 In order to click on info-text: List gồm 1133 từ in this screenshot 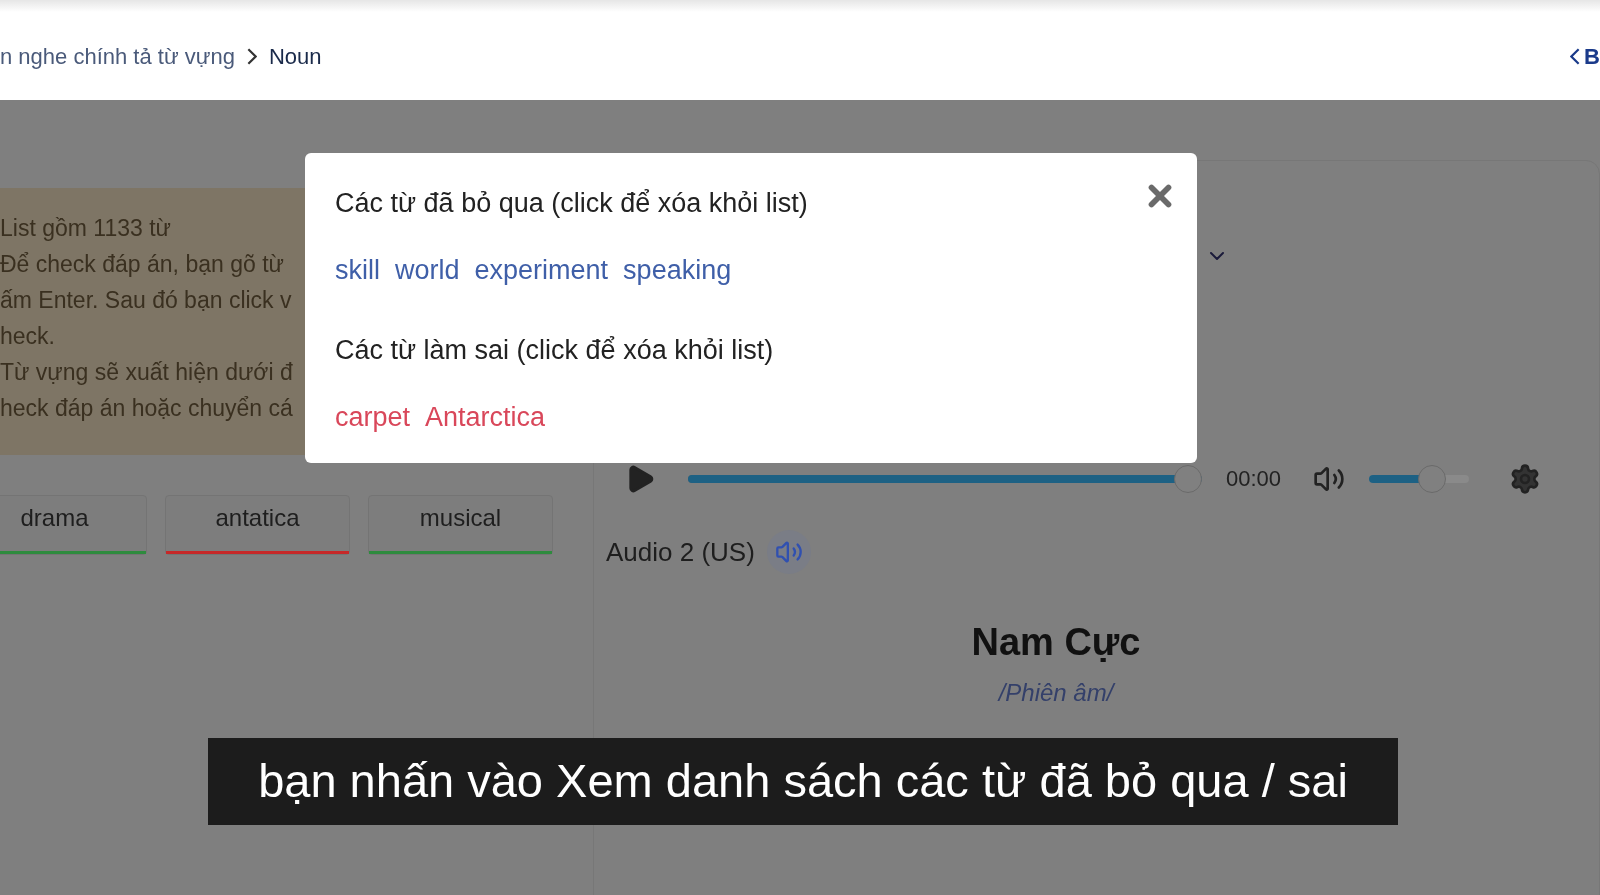, I will do `click(86, 228)`.